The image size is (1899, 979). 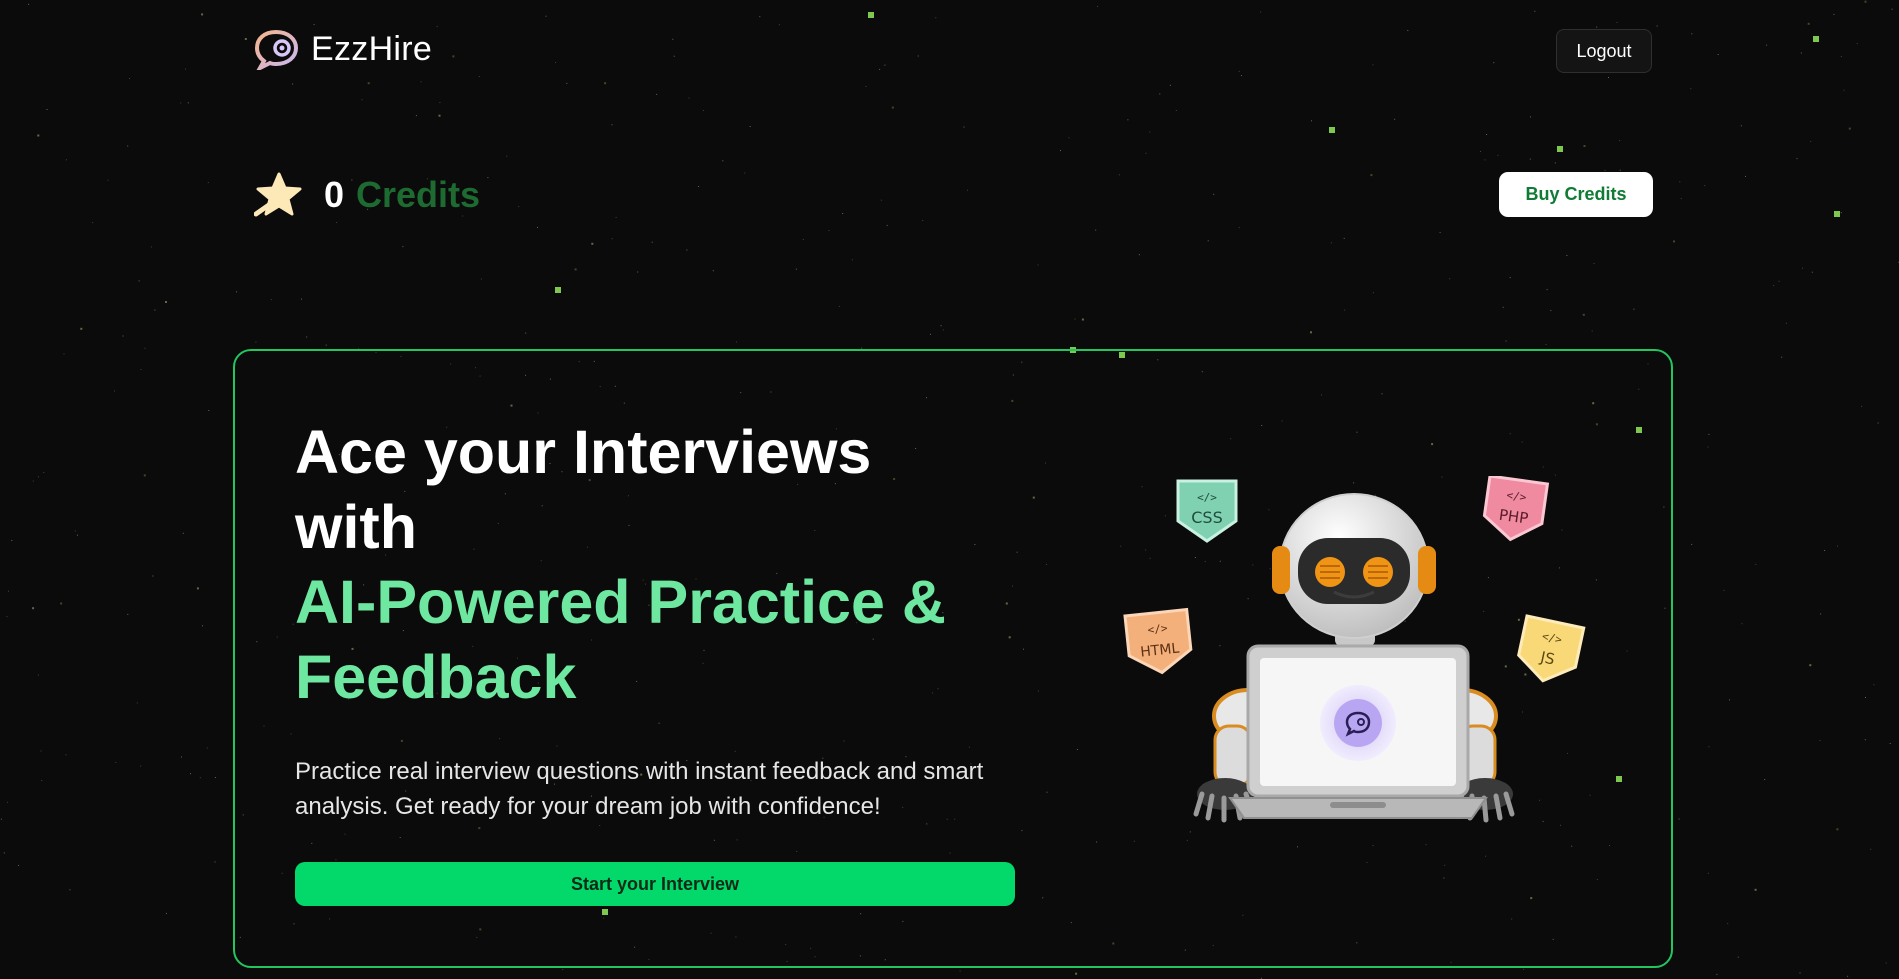 I want to click on css-badge-code: </>, so click(x=1207, y=497).